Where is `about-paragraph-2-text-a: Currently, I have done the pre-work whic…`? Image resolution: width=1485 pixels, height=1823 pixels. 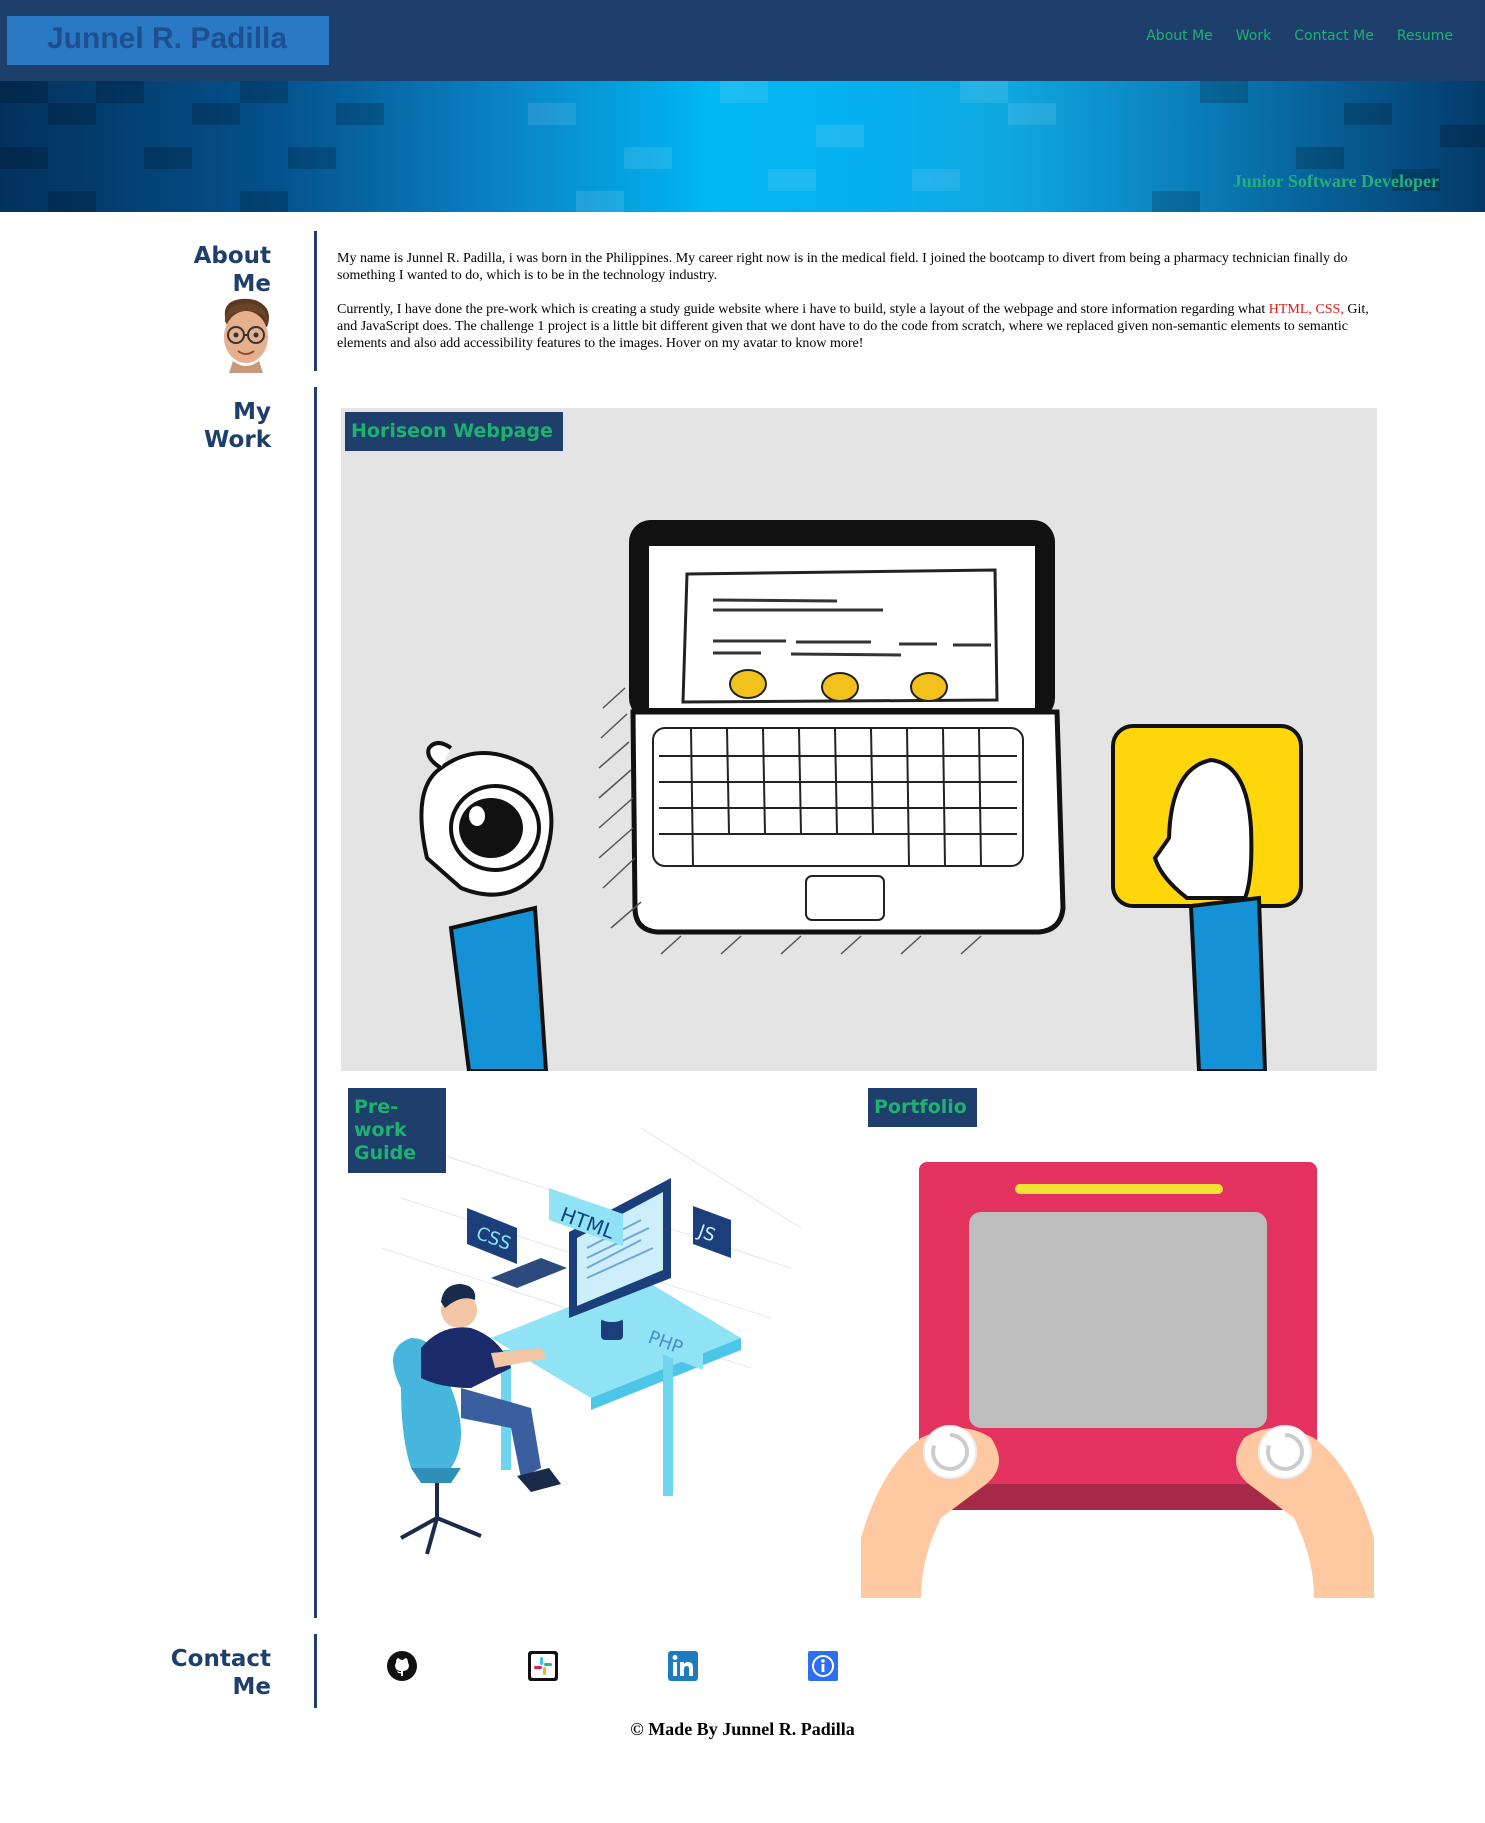 about-paragraph-2-text-a: Currently, I have done the pre-work whic… is located at coordinates (803, 309).